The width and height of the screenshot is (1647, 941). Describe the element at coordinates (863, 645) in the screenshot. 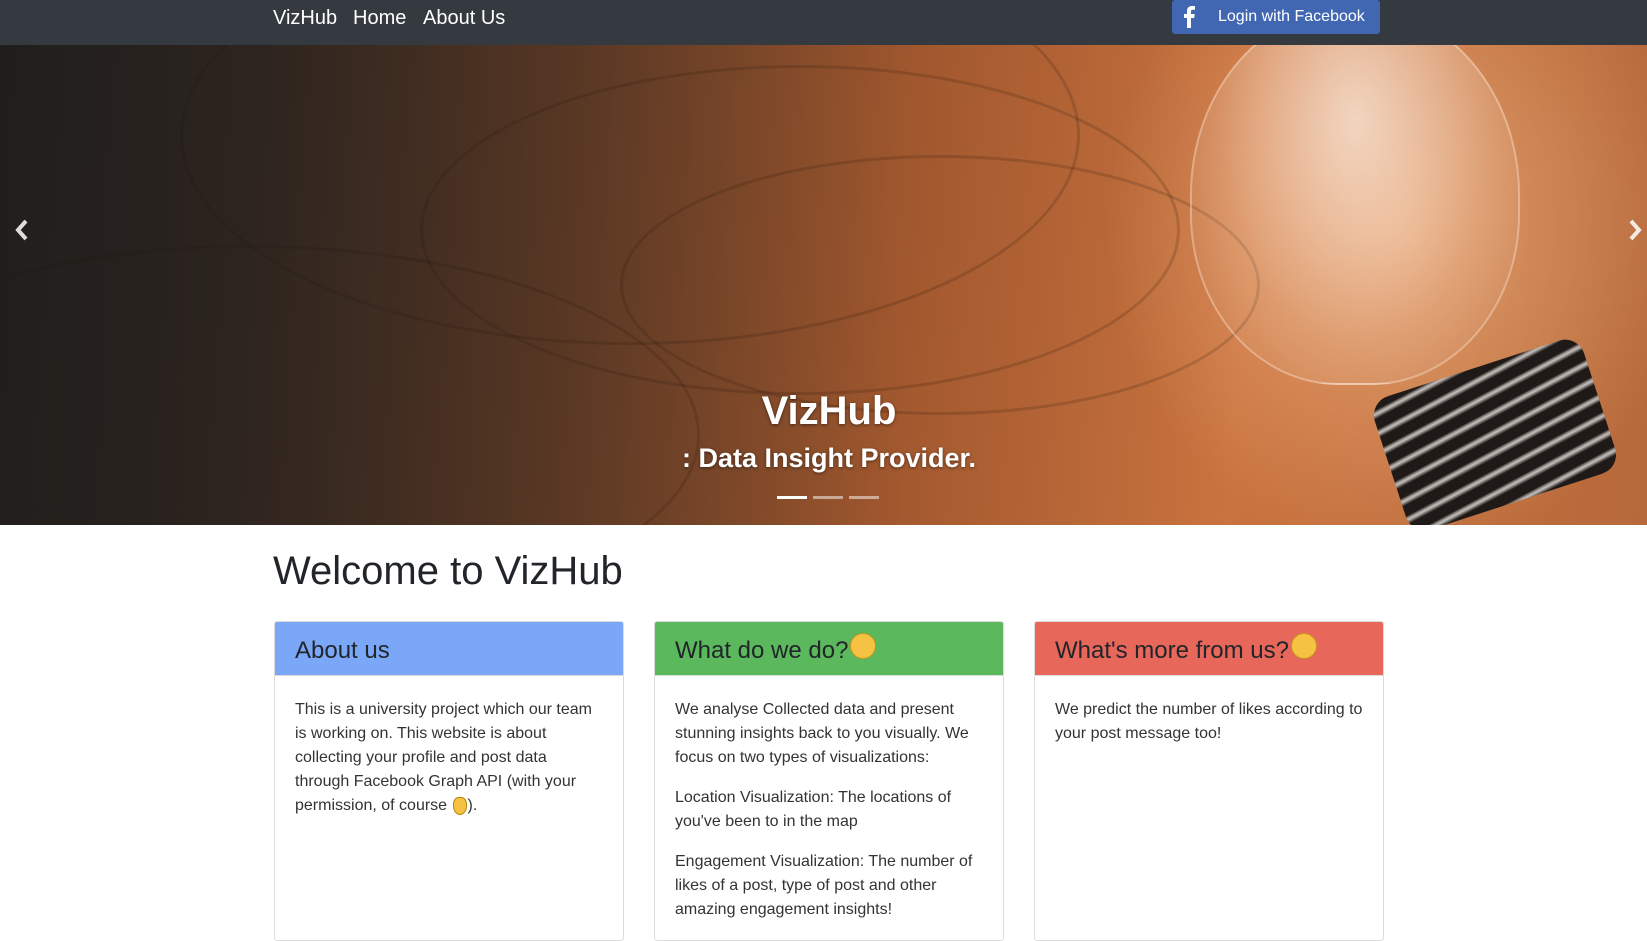

I see `thinking-face-icon` at that location.